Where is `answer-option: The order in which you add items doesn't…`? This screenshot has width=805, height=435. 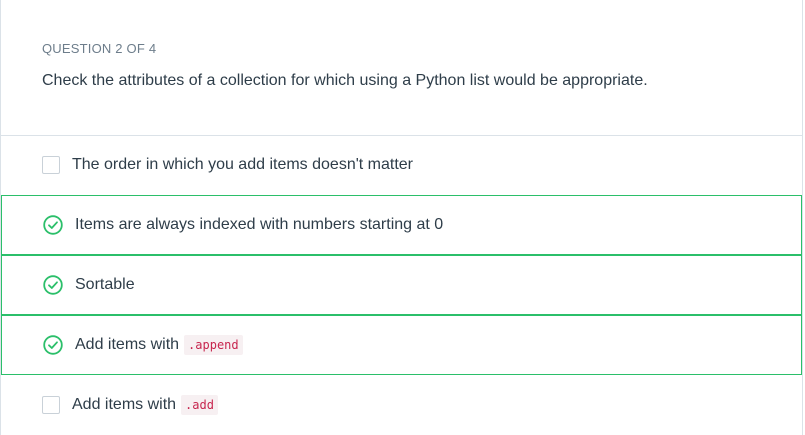
answer-option: The order in which you add items doesn't… is located at coordinates (401, 165).